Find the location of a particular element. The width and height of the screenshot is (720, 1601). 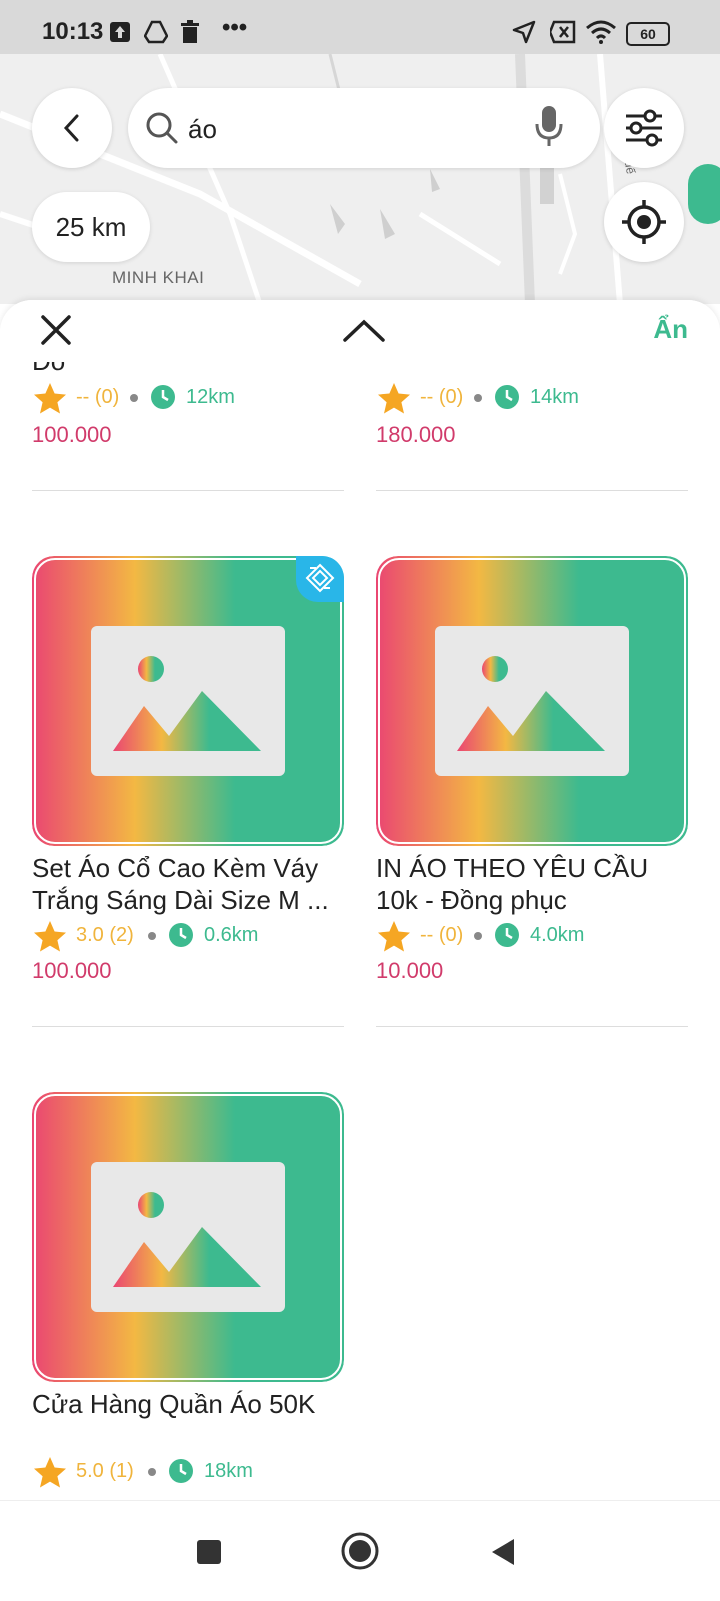

product-rating: 5.0 (1) is located at coordinates (105, 1471).